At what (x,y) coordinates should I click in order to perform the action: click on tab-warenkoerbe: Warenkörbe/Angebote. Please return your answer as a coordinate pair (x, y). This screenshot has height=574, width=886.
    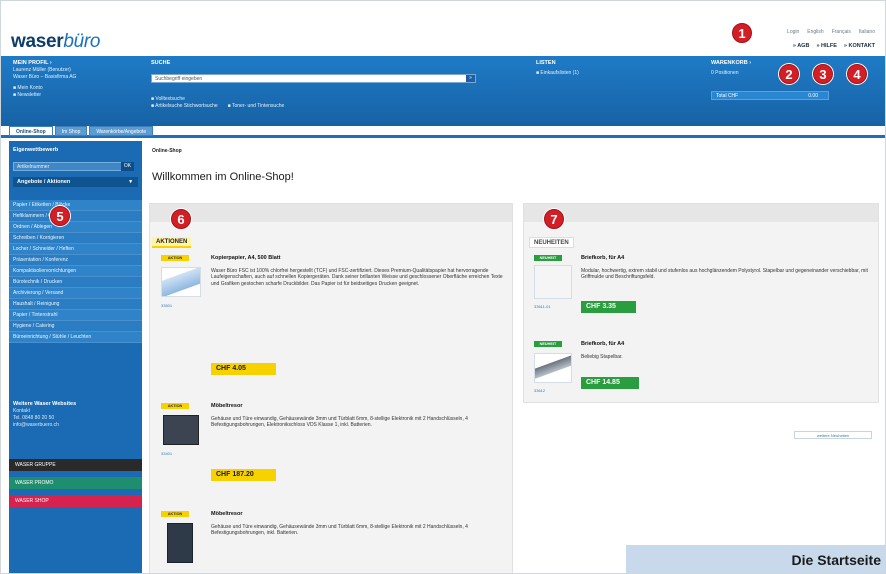
    Looking at the image, I should click on (121, 131).